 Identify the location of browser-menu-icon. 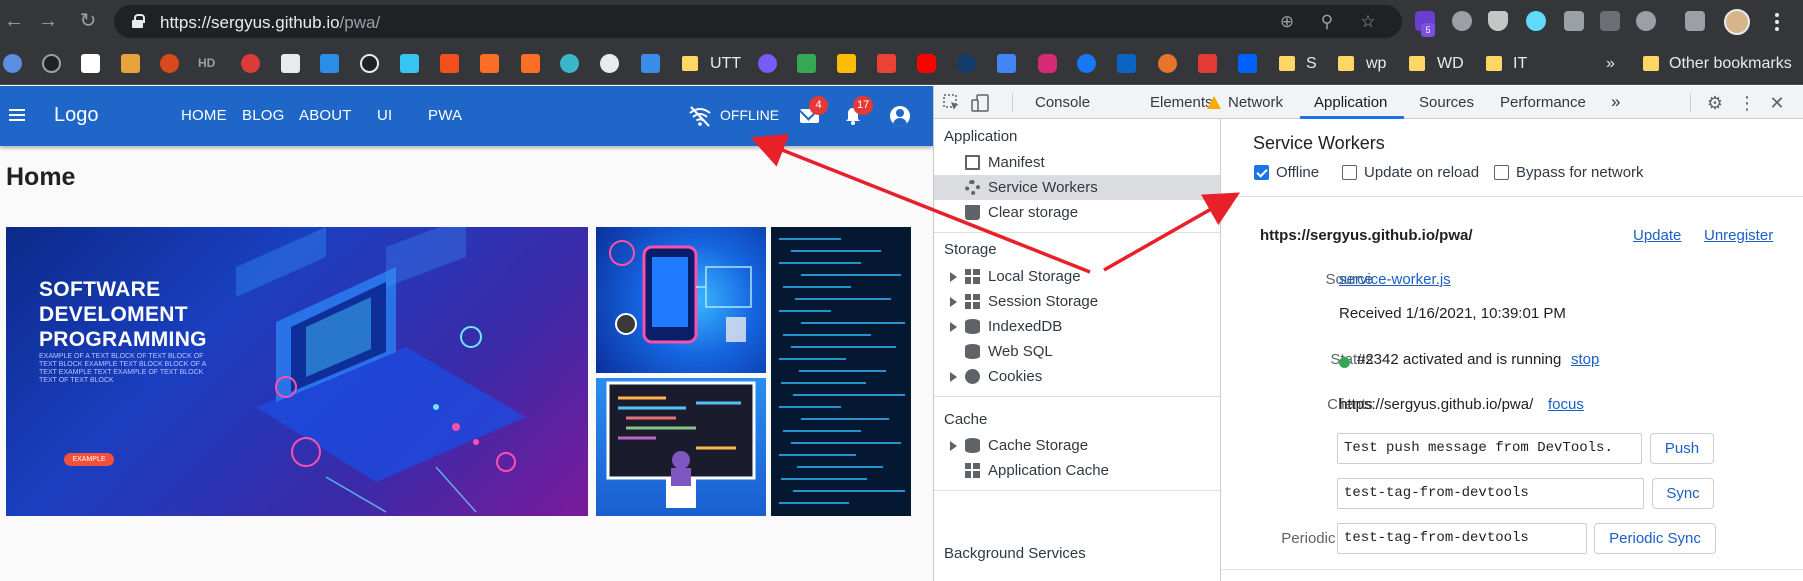
(1777, 22).